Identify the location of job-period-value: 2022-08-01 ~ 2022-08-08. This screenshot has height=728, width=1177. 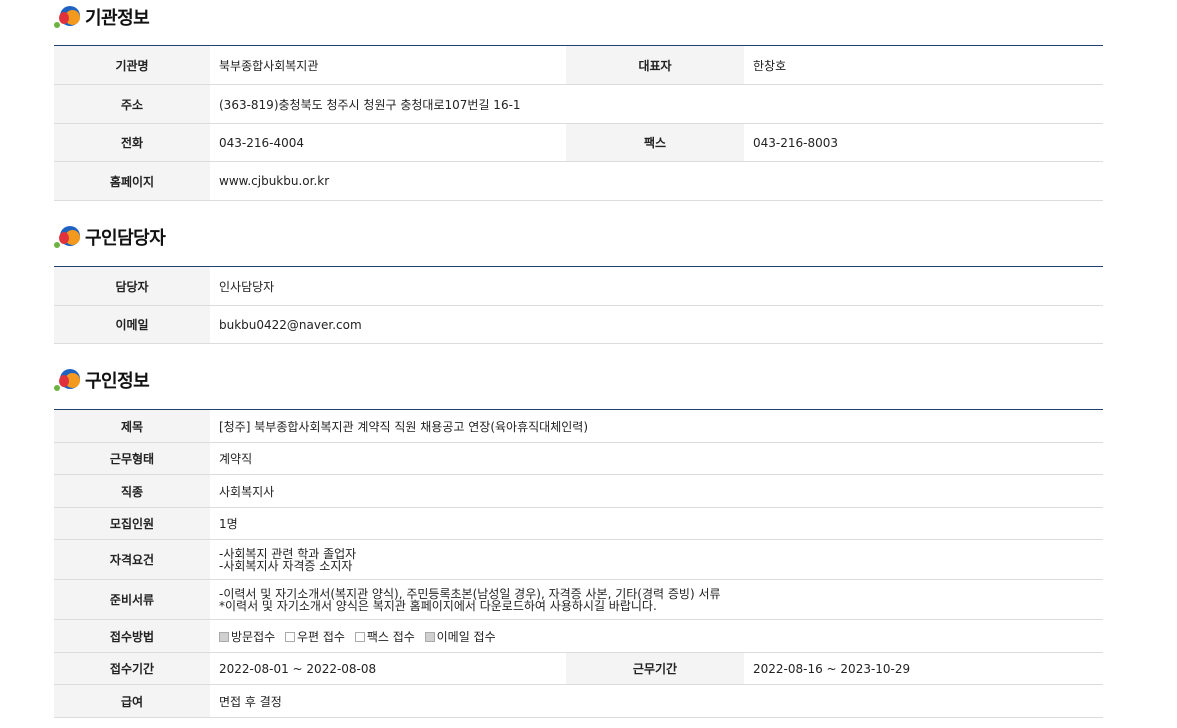
(388, 668).